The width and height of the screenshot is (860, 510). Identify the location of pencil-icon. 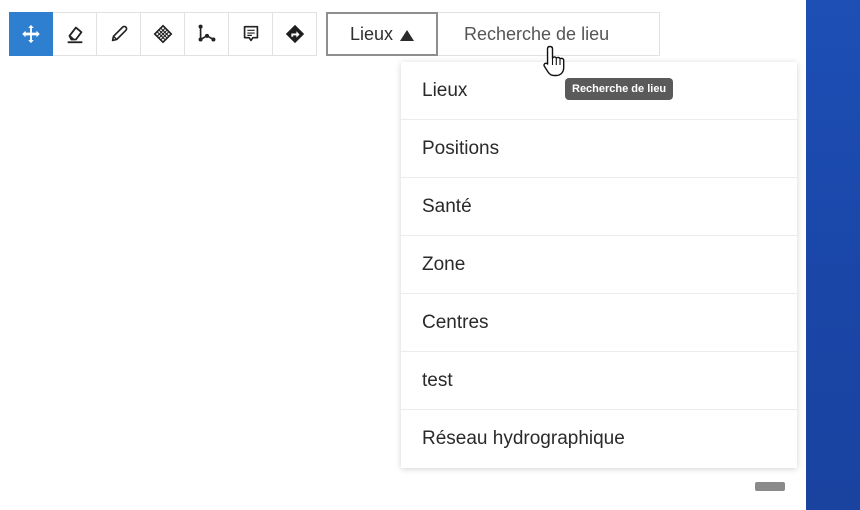
(119, 33).